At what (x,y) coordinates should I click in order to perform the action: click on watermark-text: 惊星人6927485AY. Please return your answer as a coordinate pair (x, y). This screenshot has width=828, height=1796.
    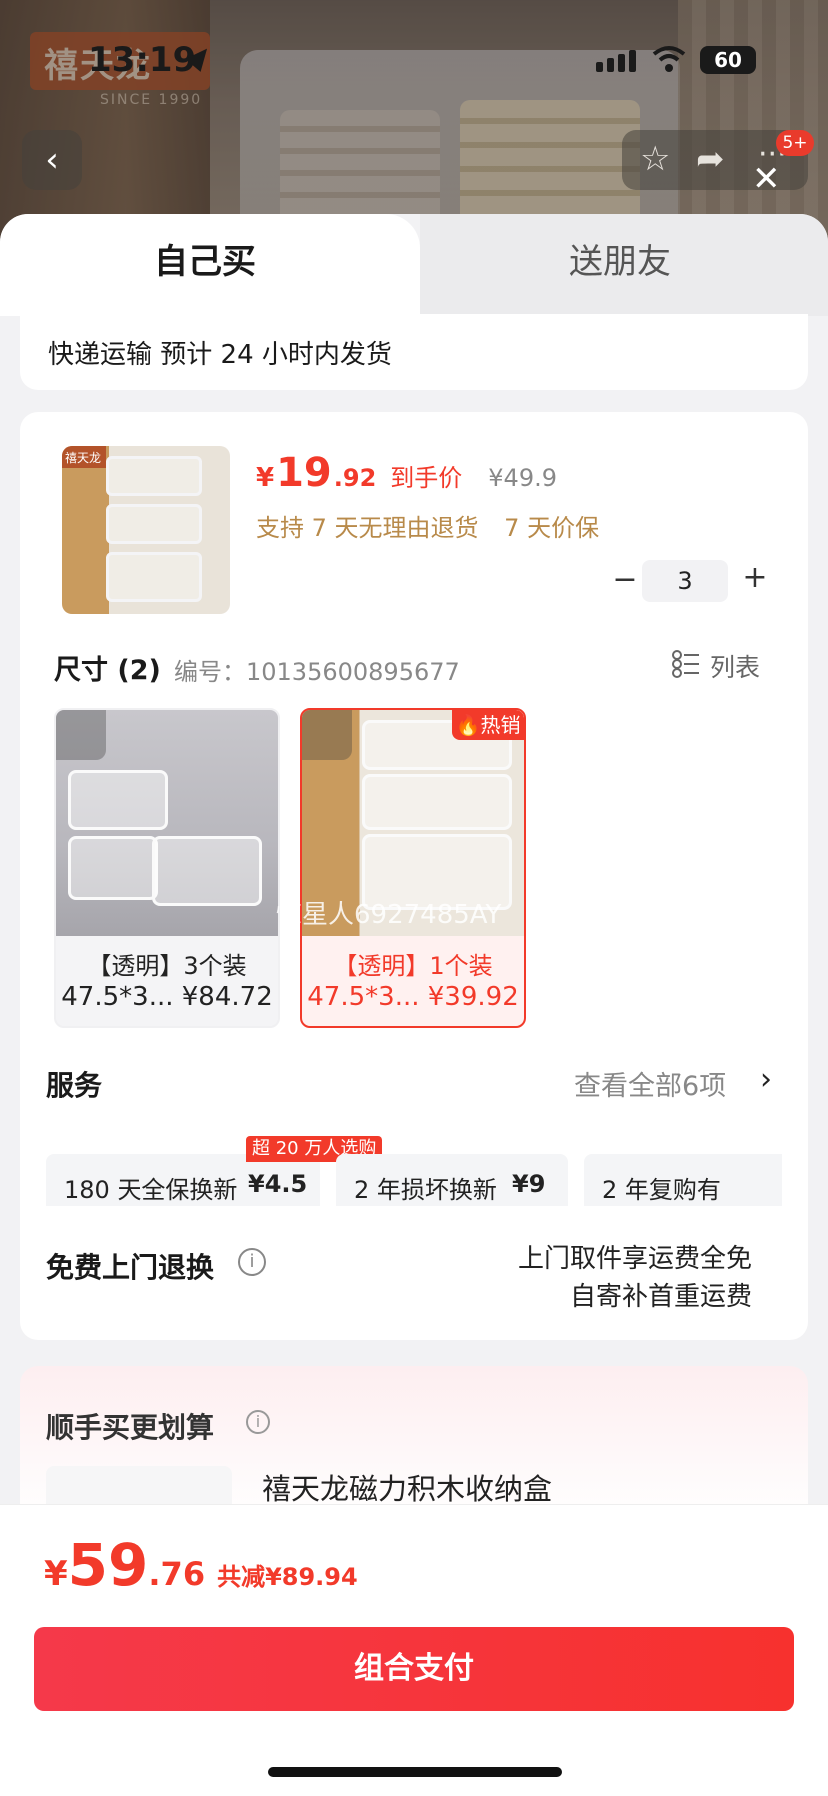
    Looking at the image, I should click on (389, 915).